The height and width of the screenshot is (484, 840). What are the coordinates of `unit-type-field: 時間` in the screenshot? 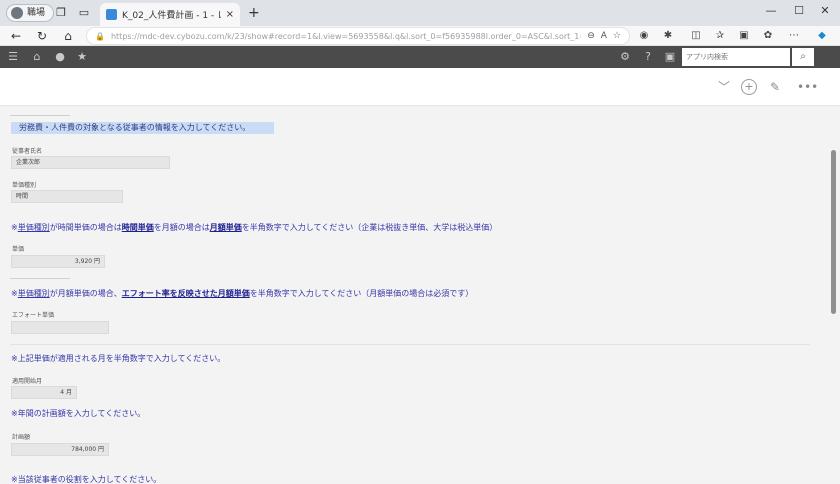 It's located at (67, 196).